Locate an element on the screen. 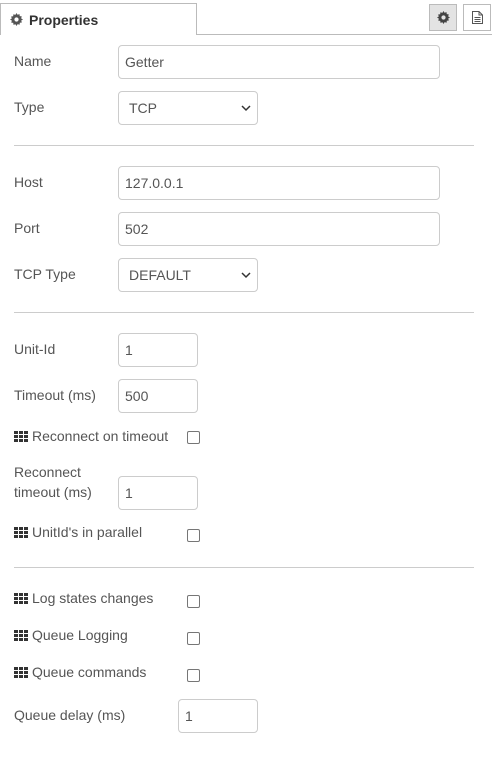  tab-bar-divider is located at coordinates (344, 34).